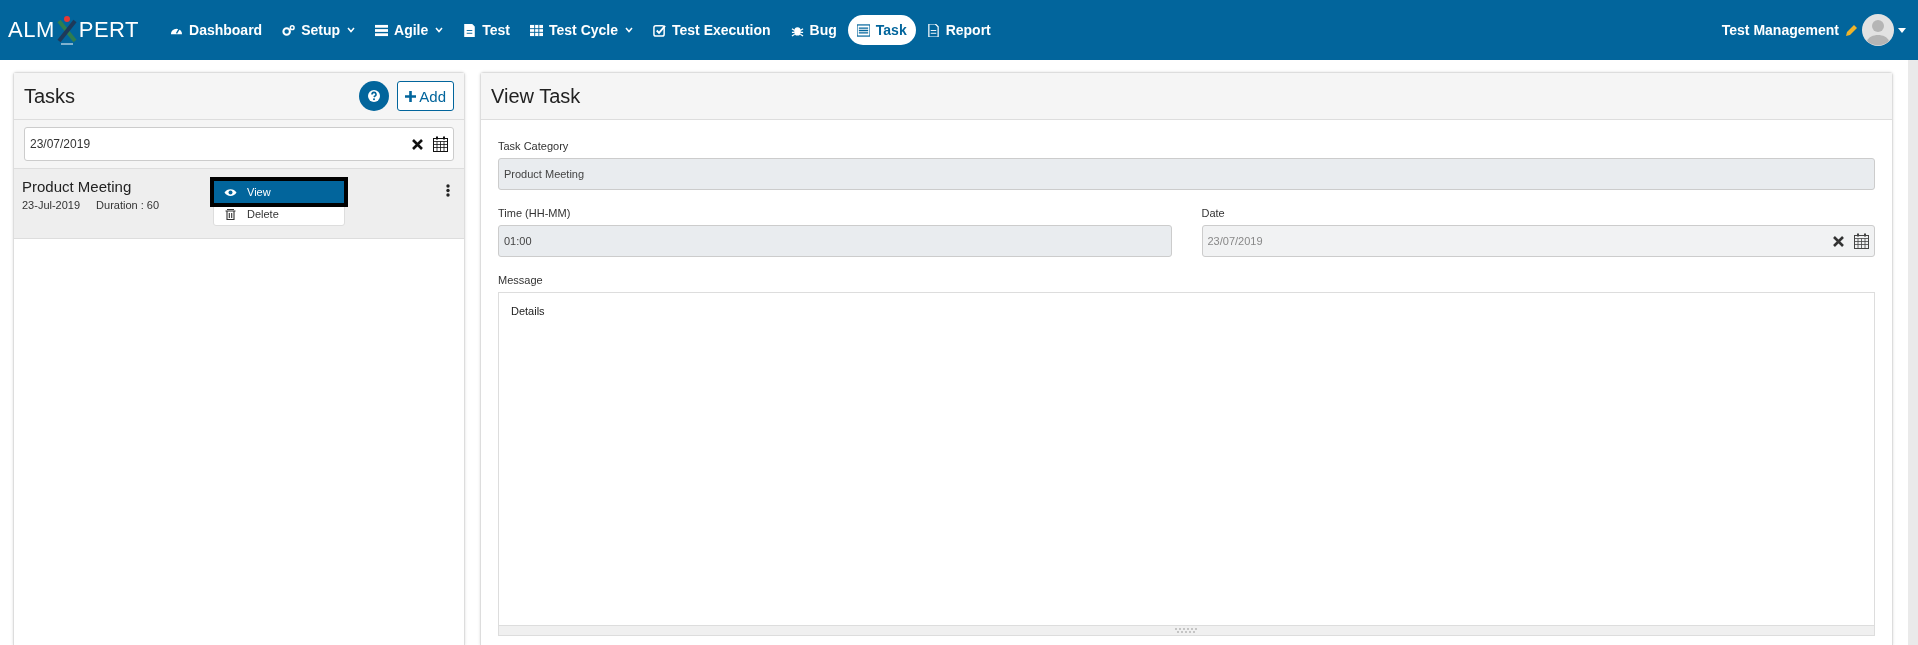 Image resolution: width=1918 pixels, height=645 pixels. I want to click on field-label: Time (HH-MM), so click(535, 213).